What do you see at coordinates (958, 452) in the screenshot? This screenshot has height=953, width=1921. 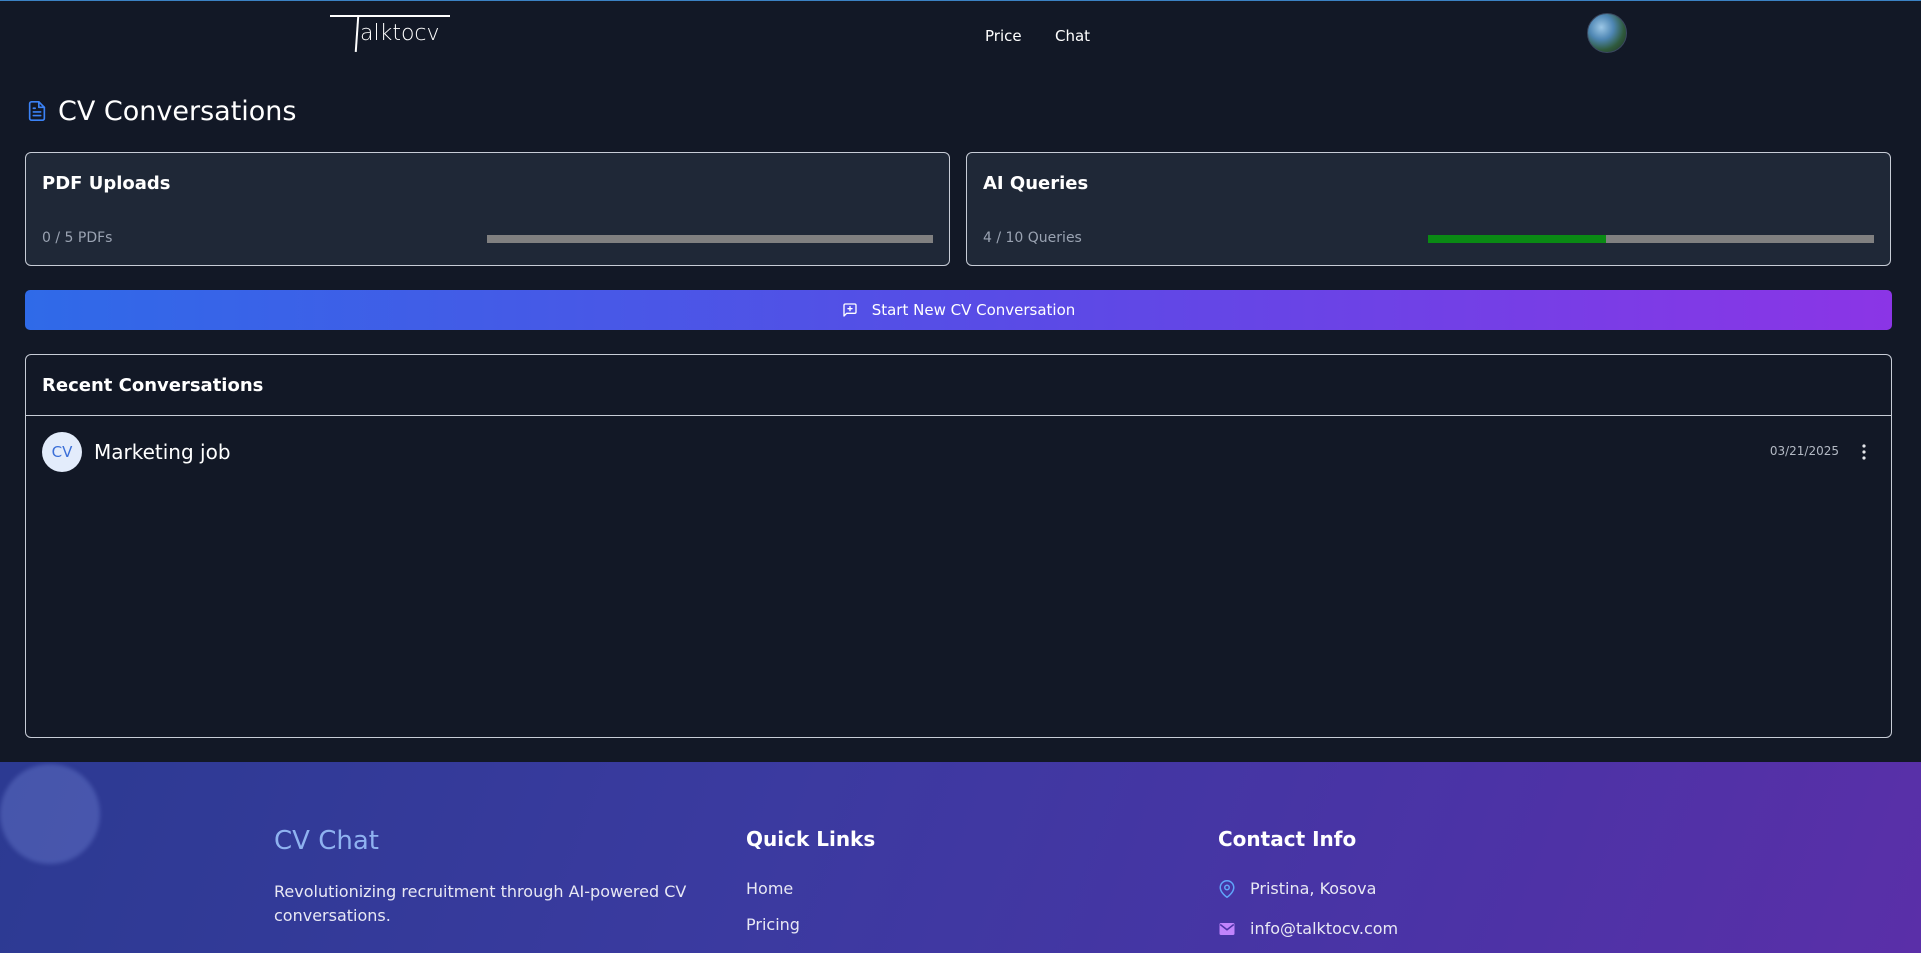 I see `conversation-row: CV Marketing job 03/21/2025` at bounding box center [958, 452].